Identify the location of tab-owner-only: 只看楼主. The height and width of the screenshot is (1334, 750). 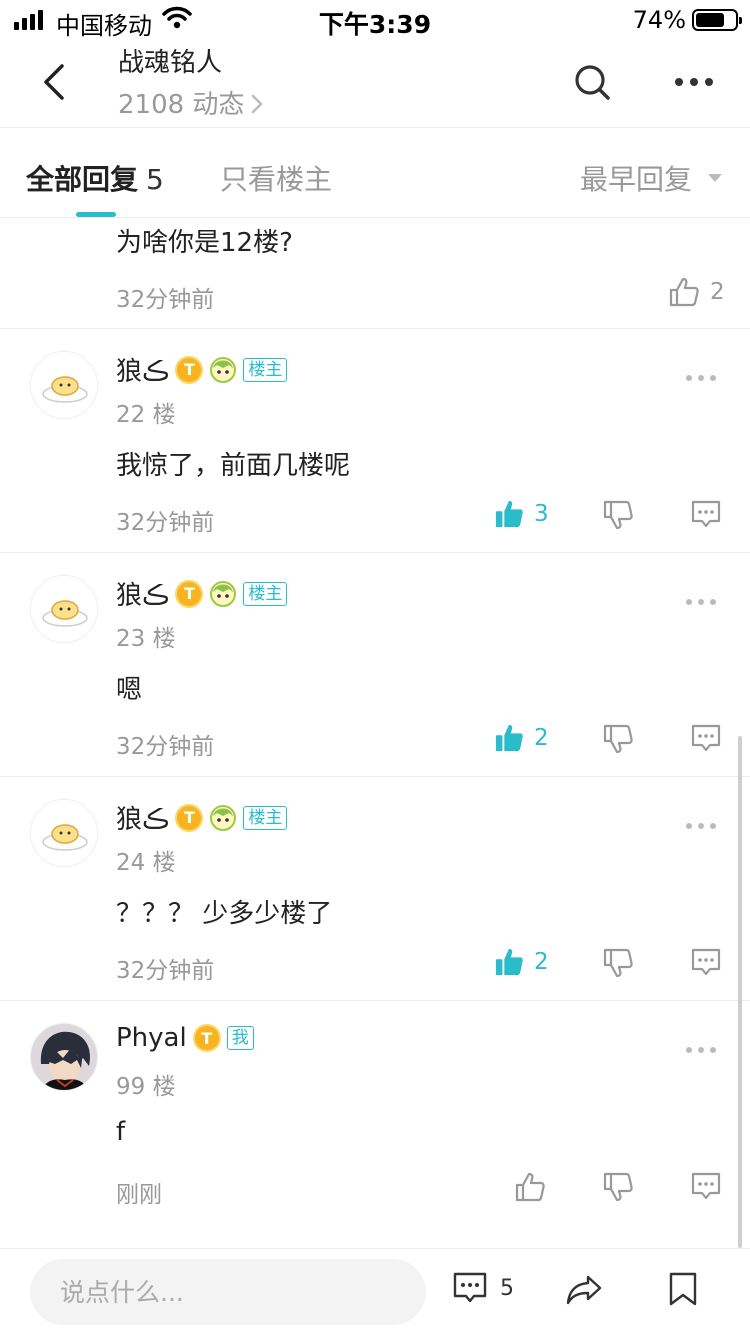
(276, 178).